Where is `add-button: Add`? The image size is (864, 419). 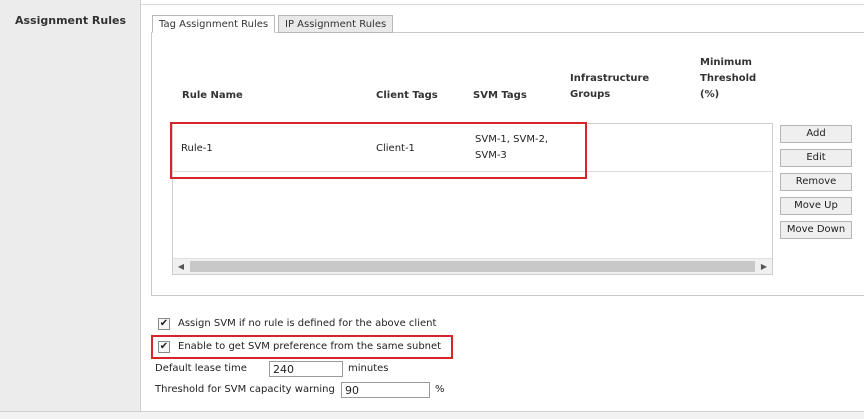 add-button: Add is located at coordinates (816, 134).